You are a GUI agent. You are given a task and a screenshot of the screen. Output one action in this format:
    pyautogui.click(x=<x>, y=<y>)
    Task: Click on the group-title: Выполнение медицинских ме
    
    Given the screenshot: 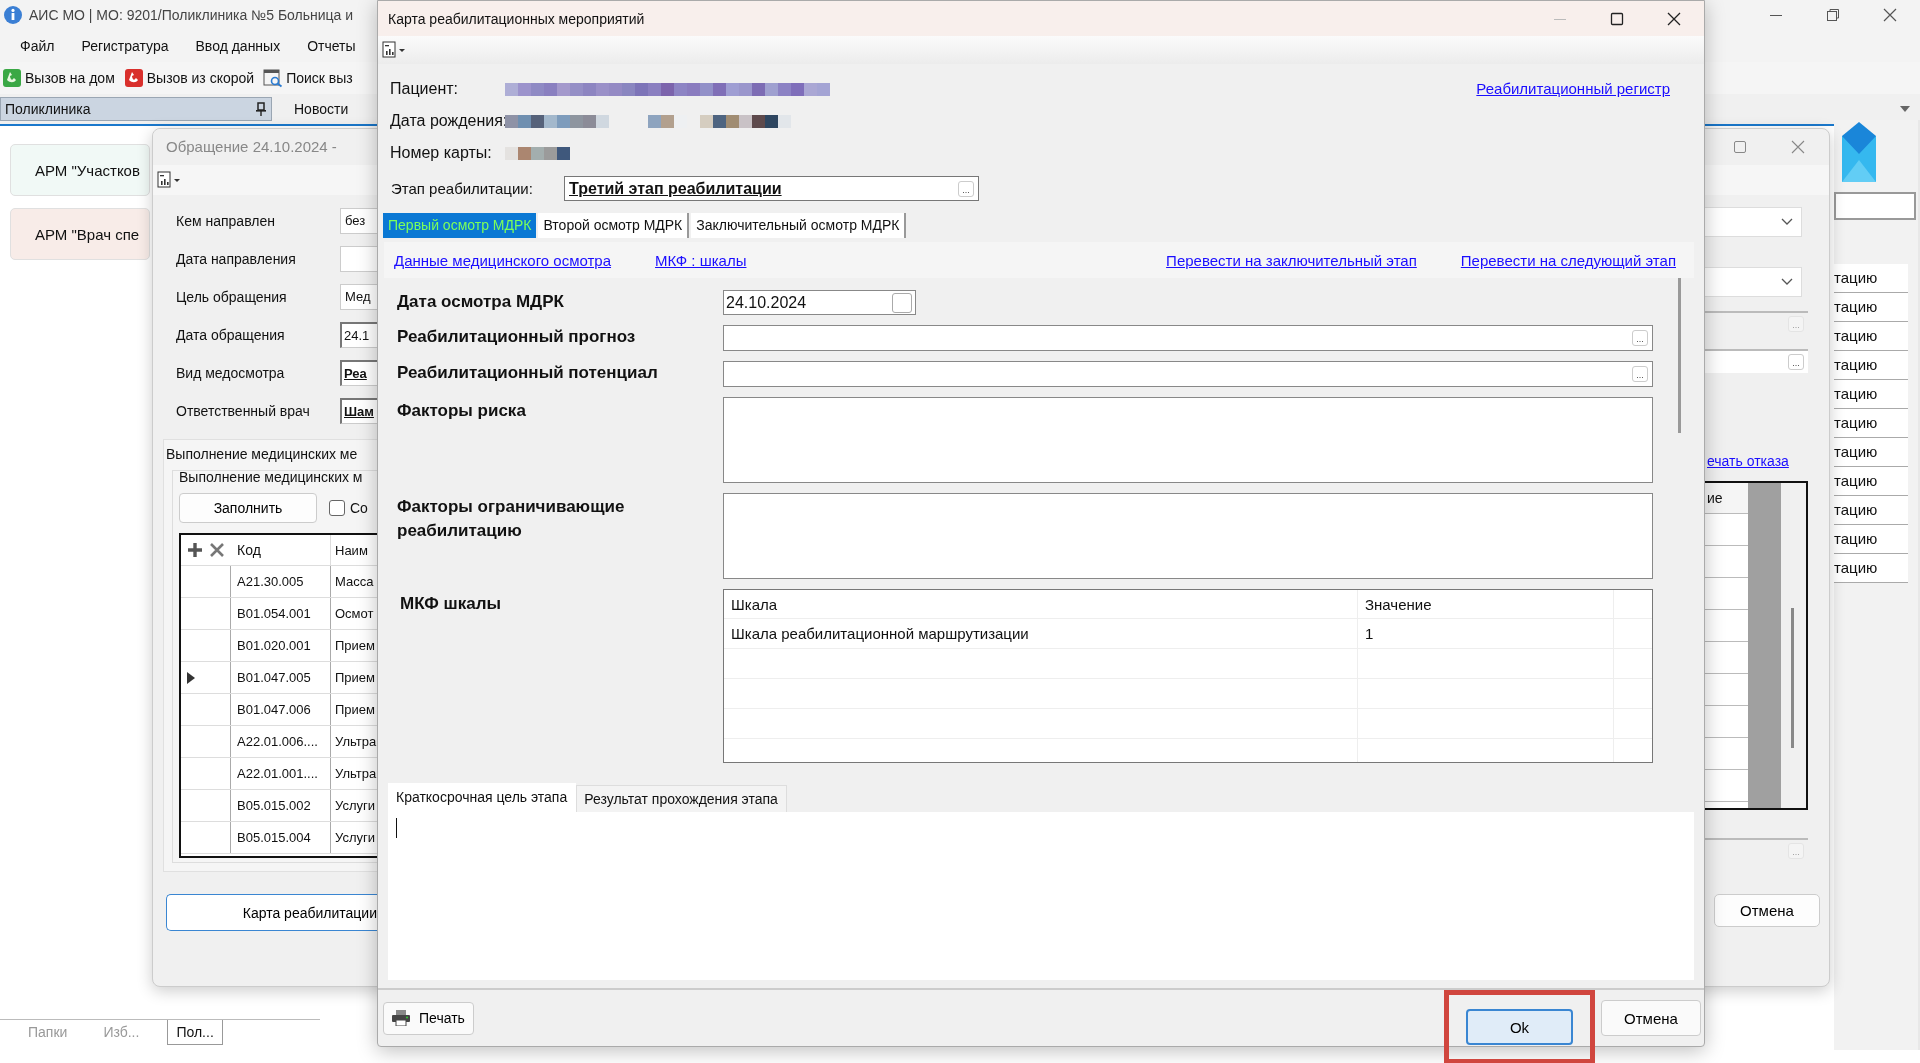 What is the action you would take?
    pyautogui.click(x=262, y=454)
    